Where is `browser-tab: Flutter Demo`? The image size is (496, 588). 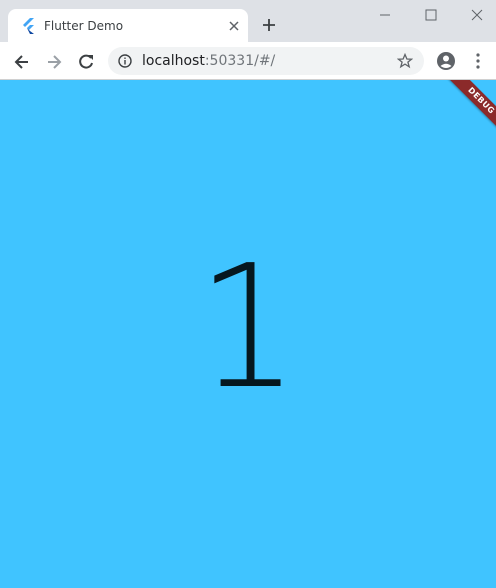 browser-tab: Flutter Demo is located at coordinates (128, 25).